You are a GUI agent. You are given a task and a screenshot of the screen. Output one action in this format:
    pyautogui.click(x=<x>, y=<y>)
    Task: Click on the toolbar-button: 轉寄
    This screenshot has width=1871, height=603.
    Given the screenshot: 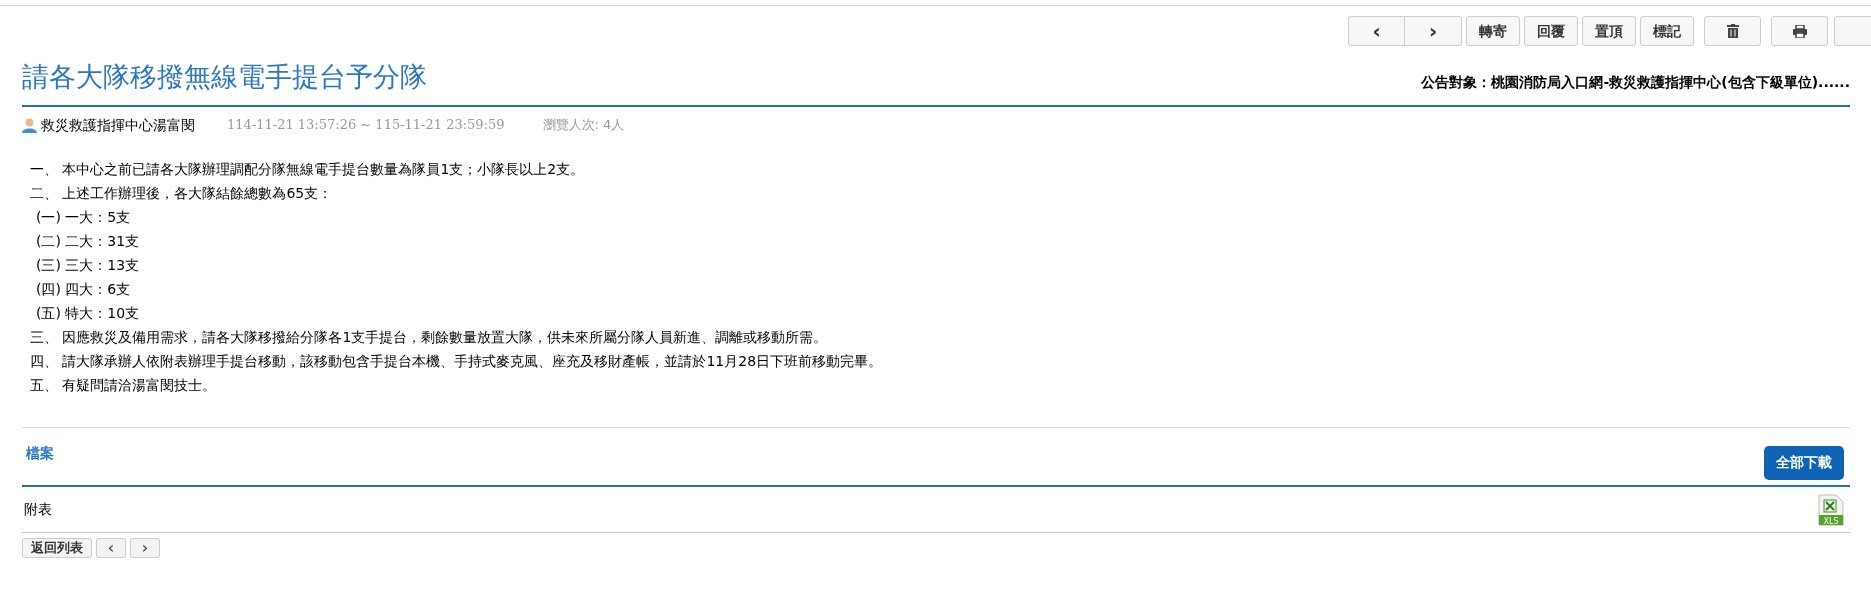 What is the action you would take?
    pyautogui.click(x=1493, y=31)
    